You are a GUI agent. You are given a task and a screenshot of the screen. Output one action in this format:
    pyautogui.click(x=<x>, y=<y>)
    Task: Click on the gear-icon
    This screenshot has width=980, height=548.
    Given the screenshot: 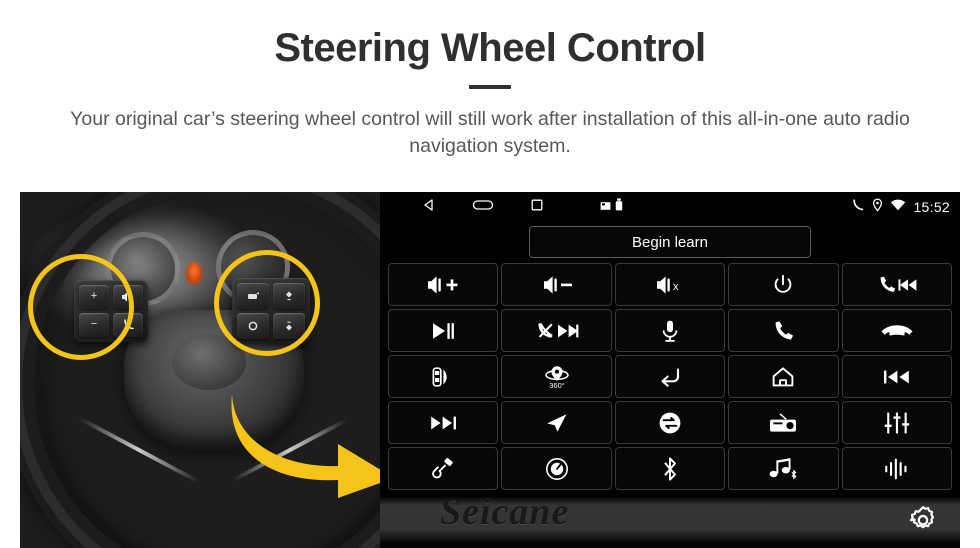 What is the action you would take?
    pyautogui.click(x=922, y=517)
    